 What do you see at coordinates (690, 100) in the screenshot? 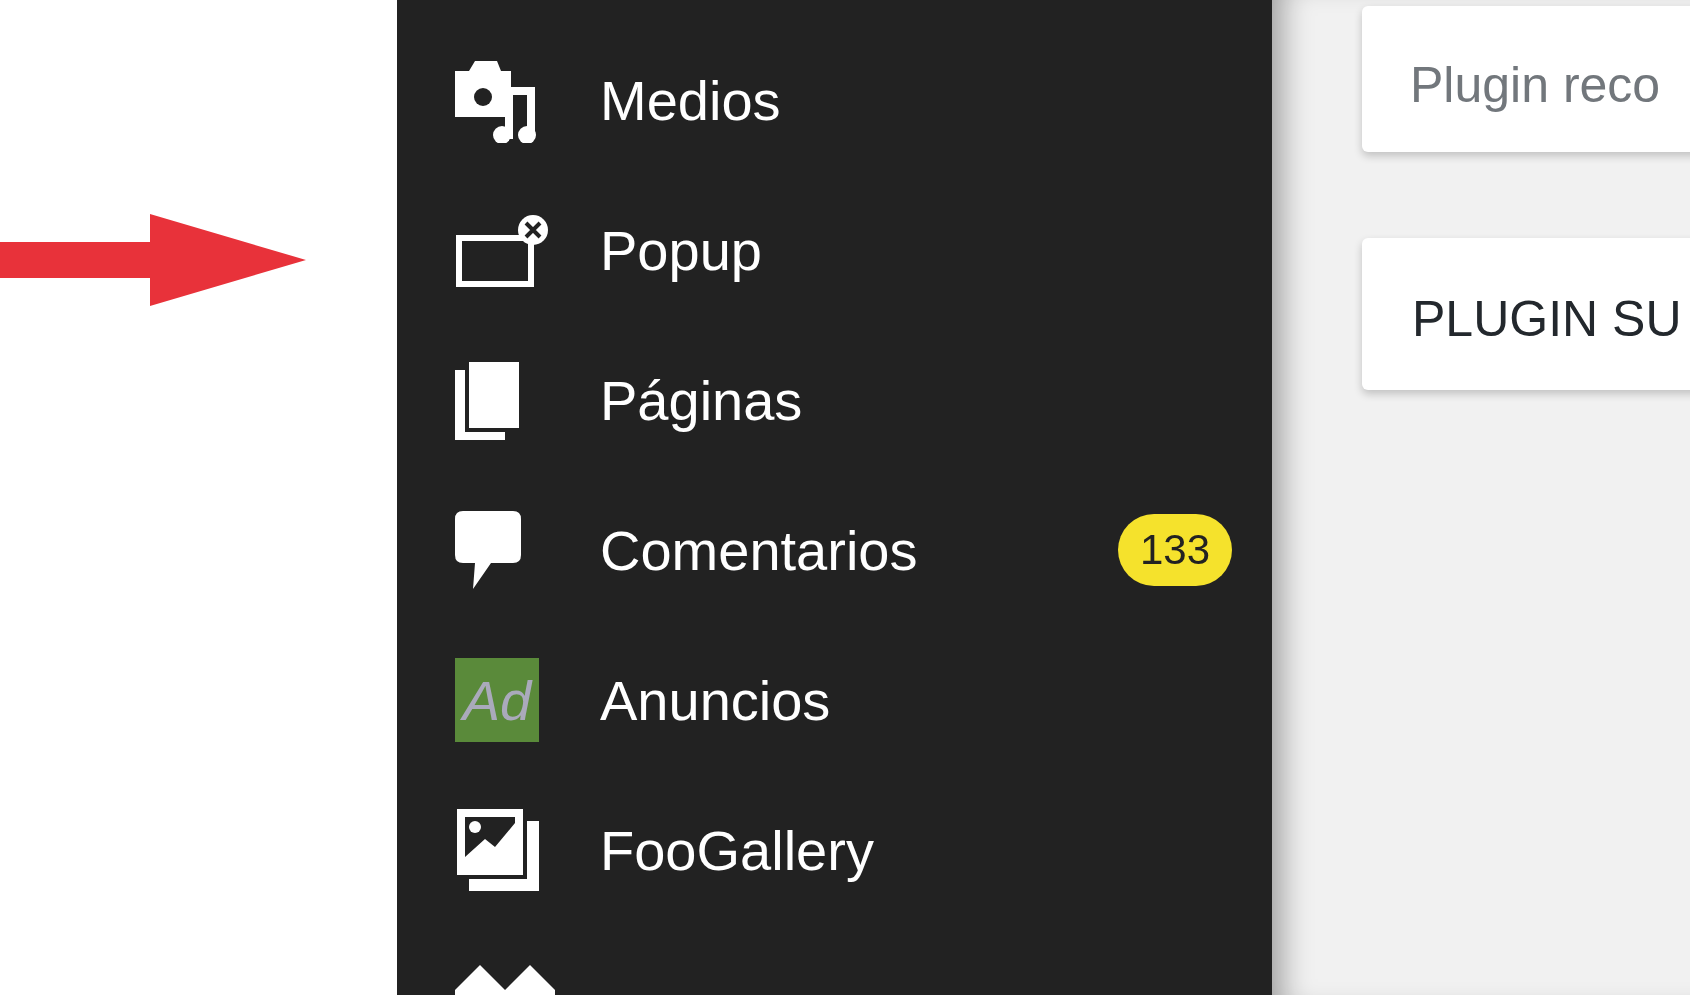
I see `menu-label: Medios` at bounding box center [690, 100].